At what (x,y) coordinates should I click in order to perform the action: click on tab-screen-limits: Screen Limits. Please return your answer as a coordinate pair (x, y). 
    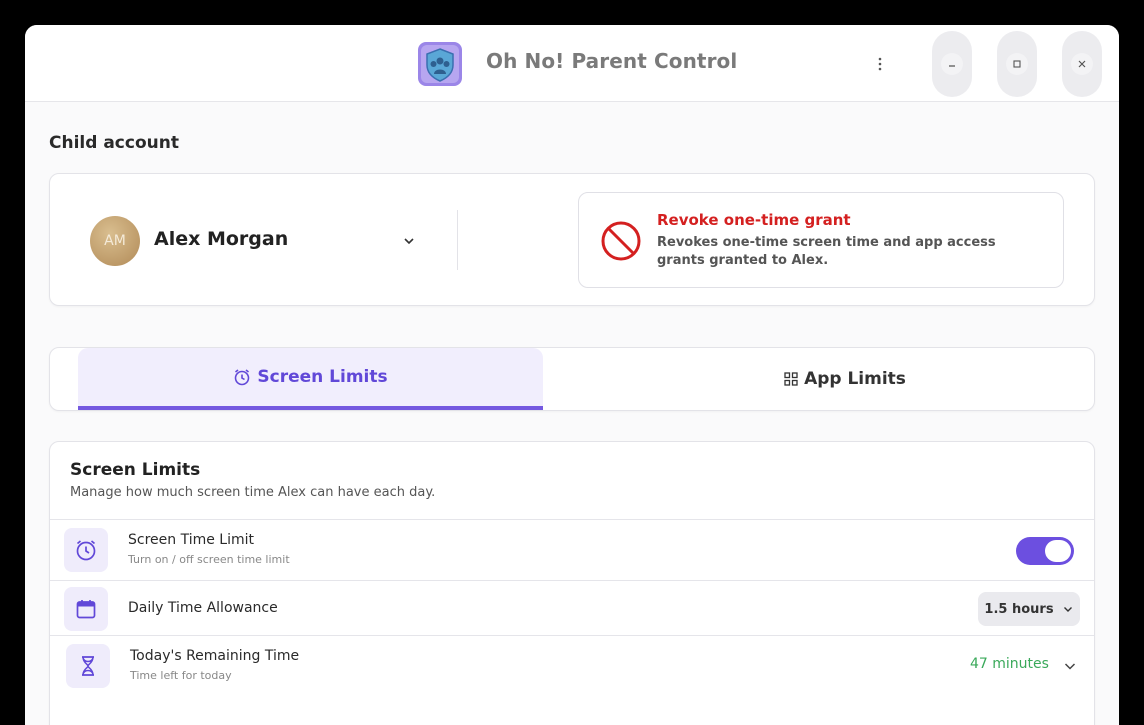
    Looking at the image, I should click on (310, 379).